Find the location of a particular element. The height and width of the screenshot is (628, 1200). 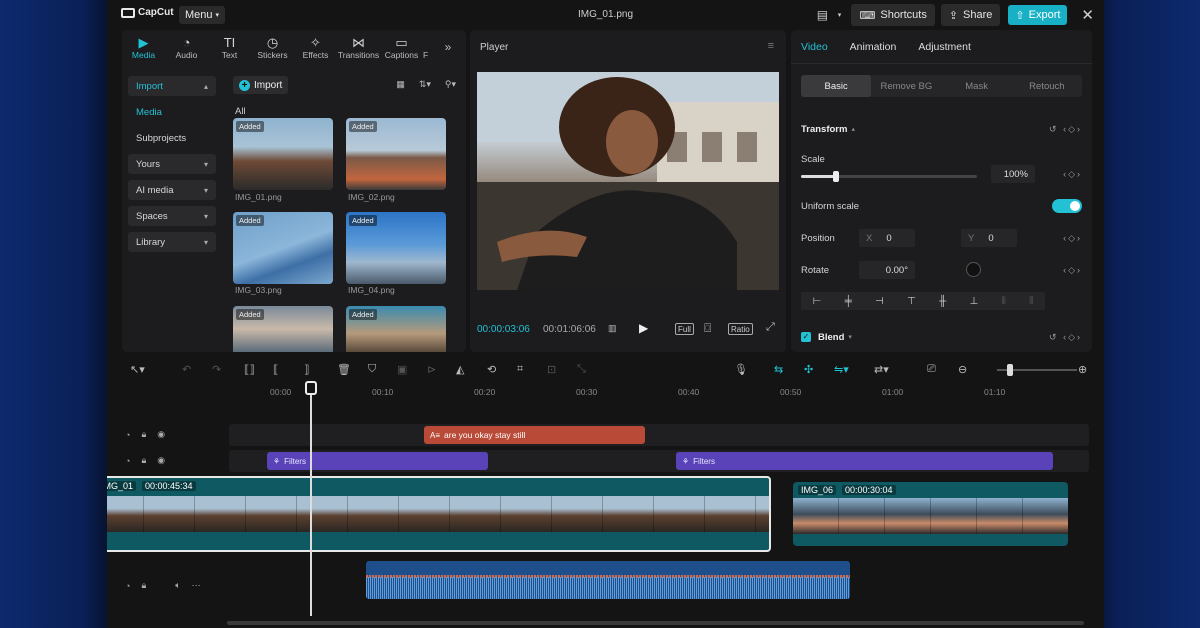

shortcuts-button: ⌨ Shortcuts is located at coordinates (893, 15).